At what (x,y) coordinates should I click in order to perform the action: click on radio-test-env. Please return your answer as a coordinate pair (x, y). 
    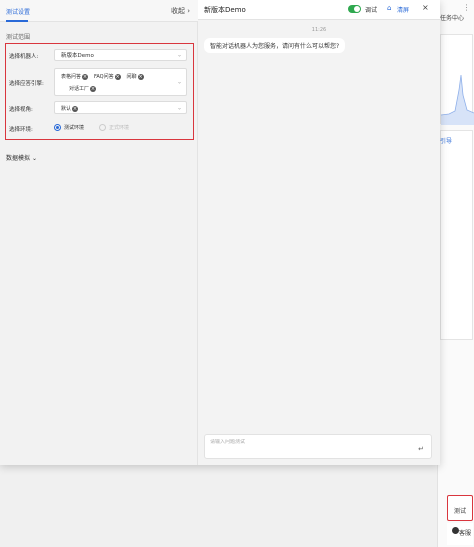
    Looking at the image, I should click on (57, 127).